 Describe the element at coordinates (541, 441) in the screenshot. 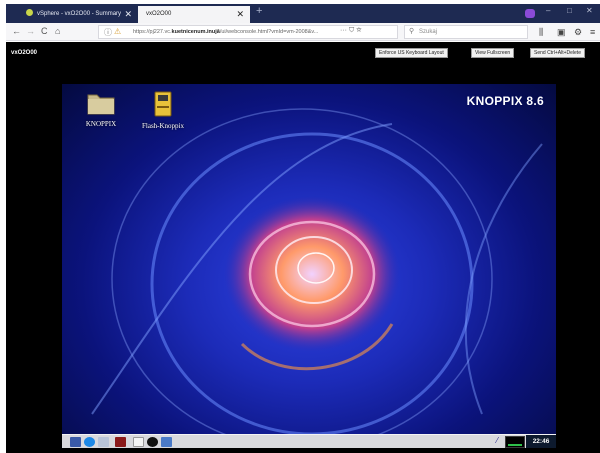

I see `taskbar-clock: 22:46` at that location.